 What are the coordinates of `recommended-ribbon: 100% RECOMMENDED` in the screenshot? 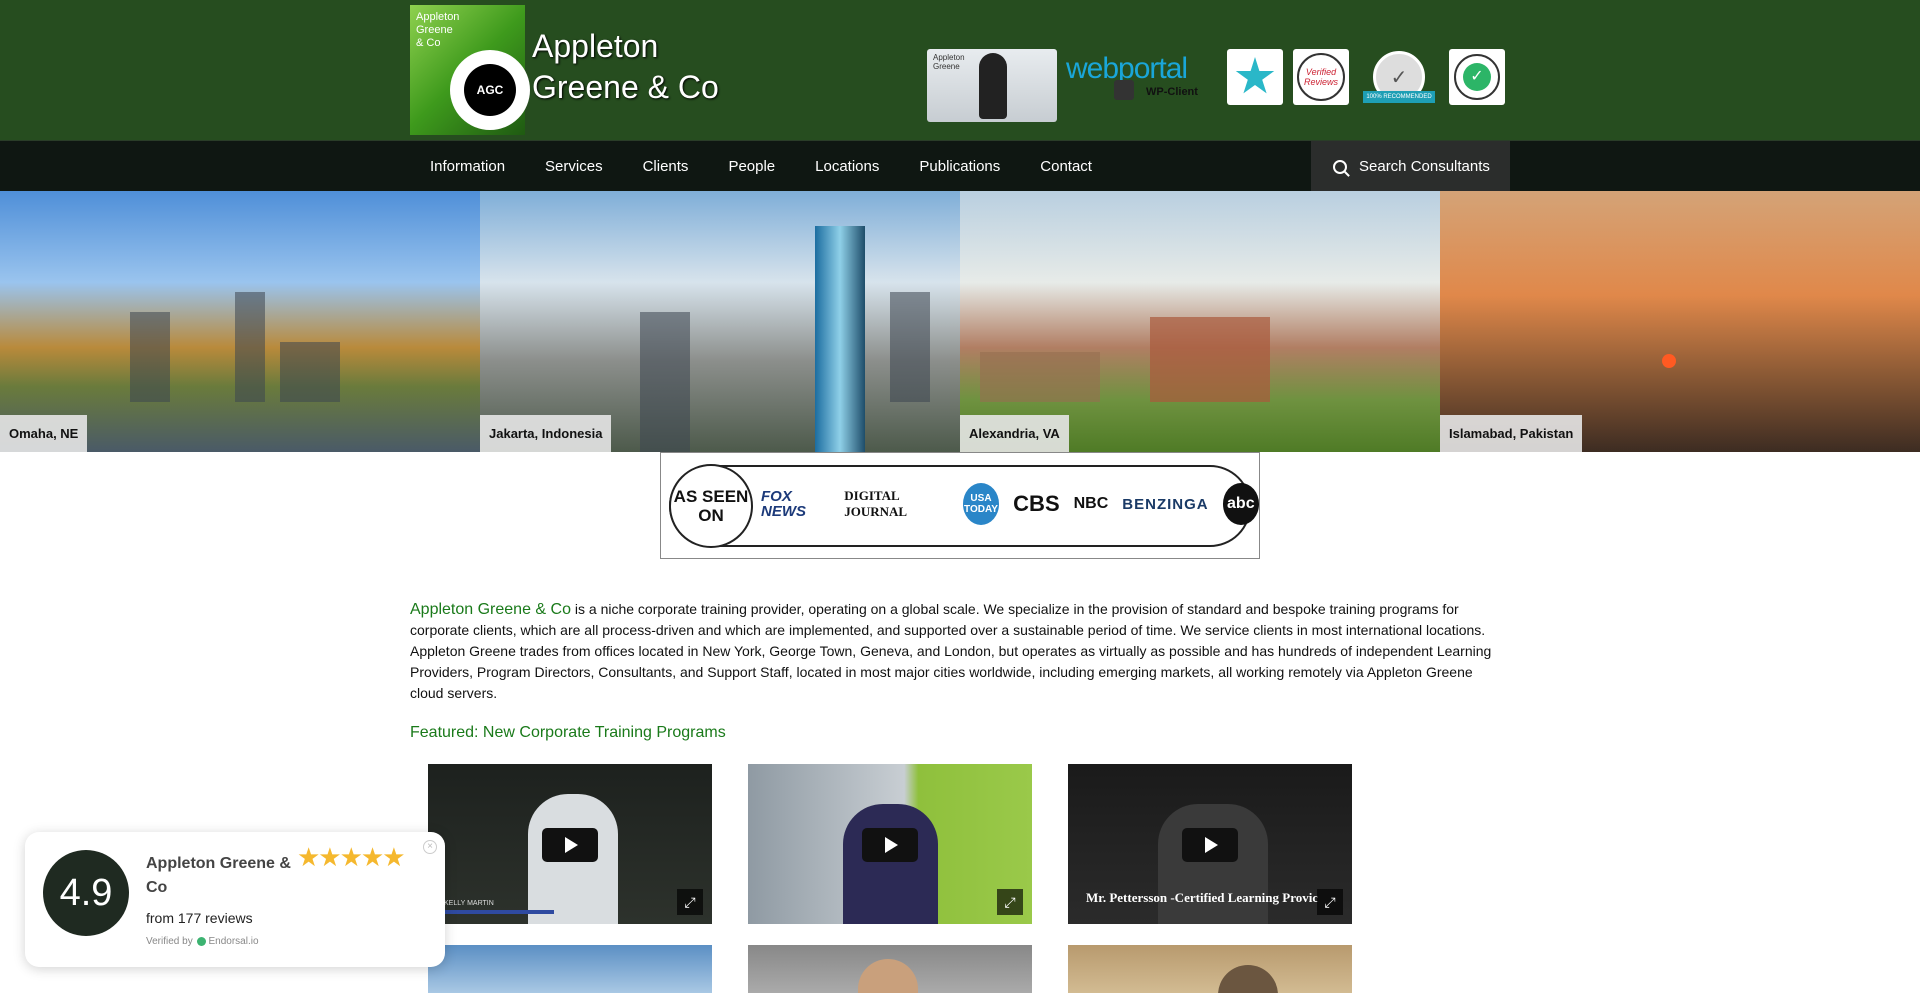 It's located at (1399, 97).